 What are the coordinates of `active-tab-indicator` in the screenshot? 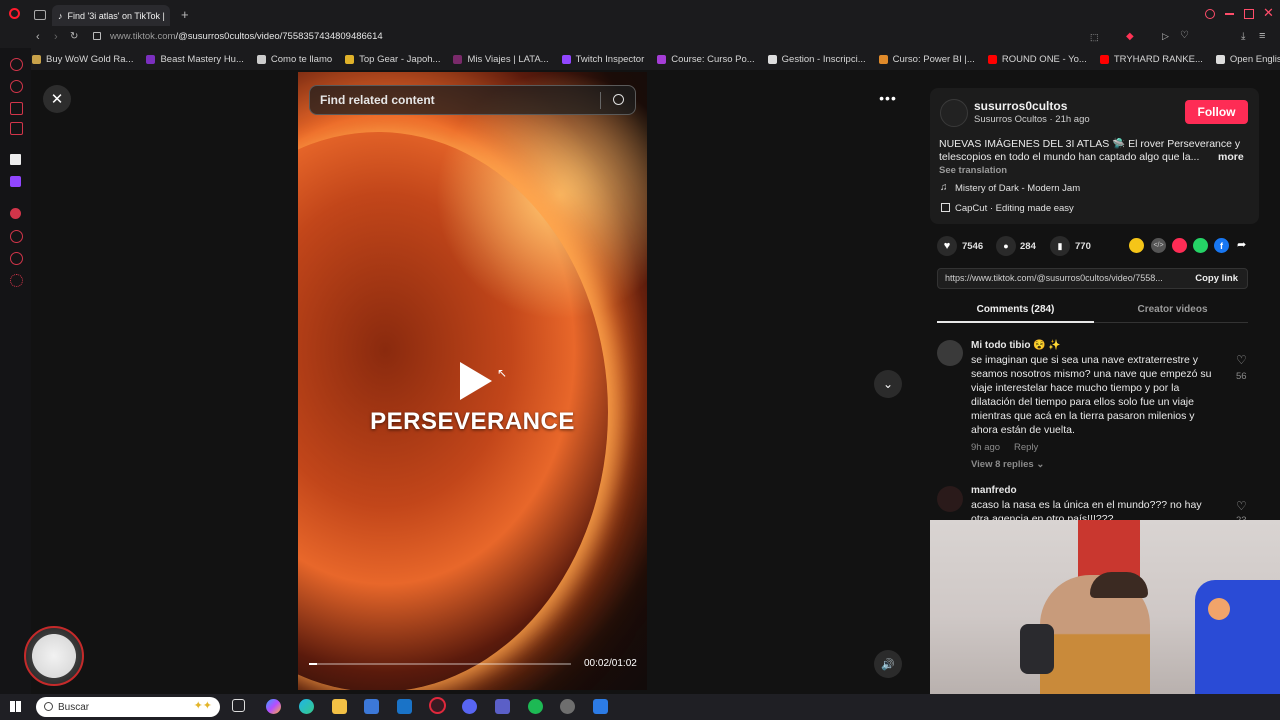 It's located at (1015, 322).